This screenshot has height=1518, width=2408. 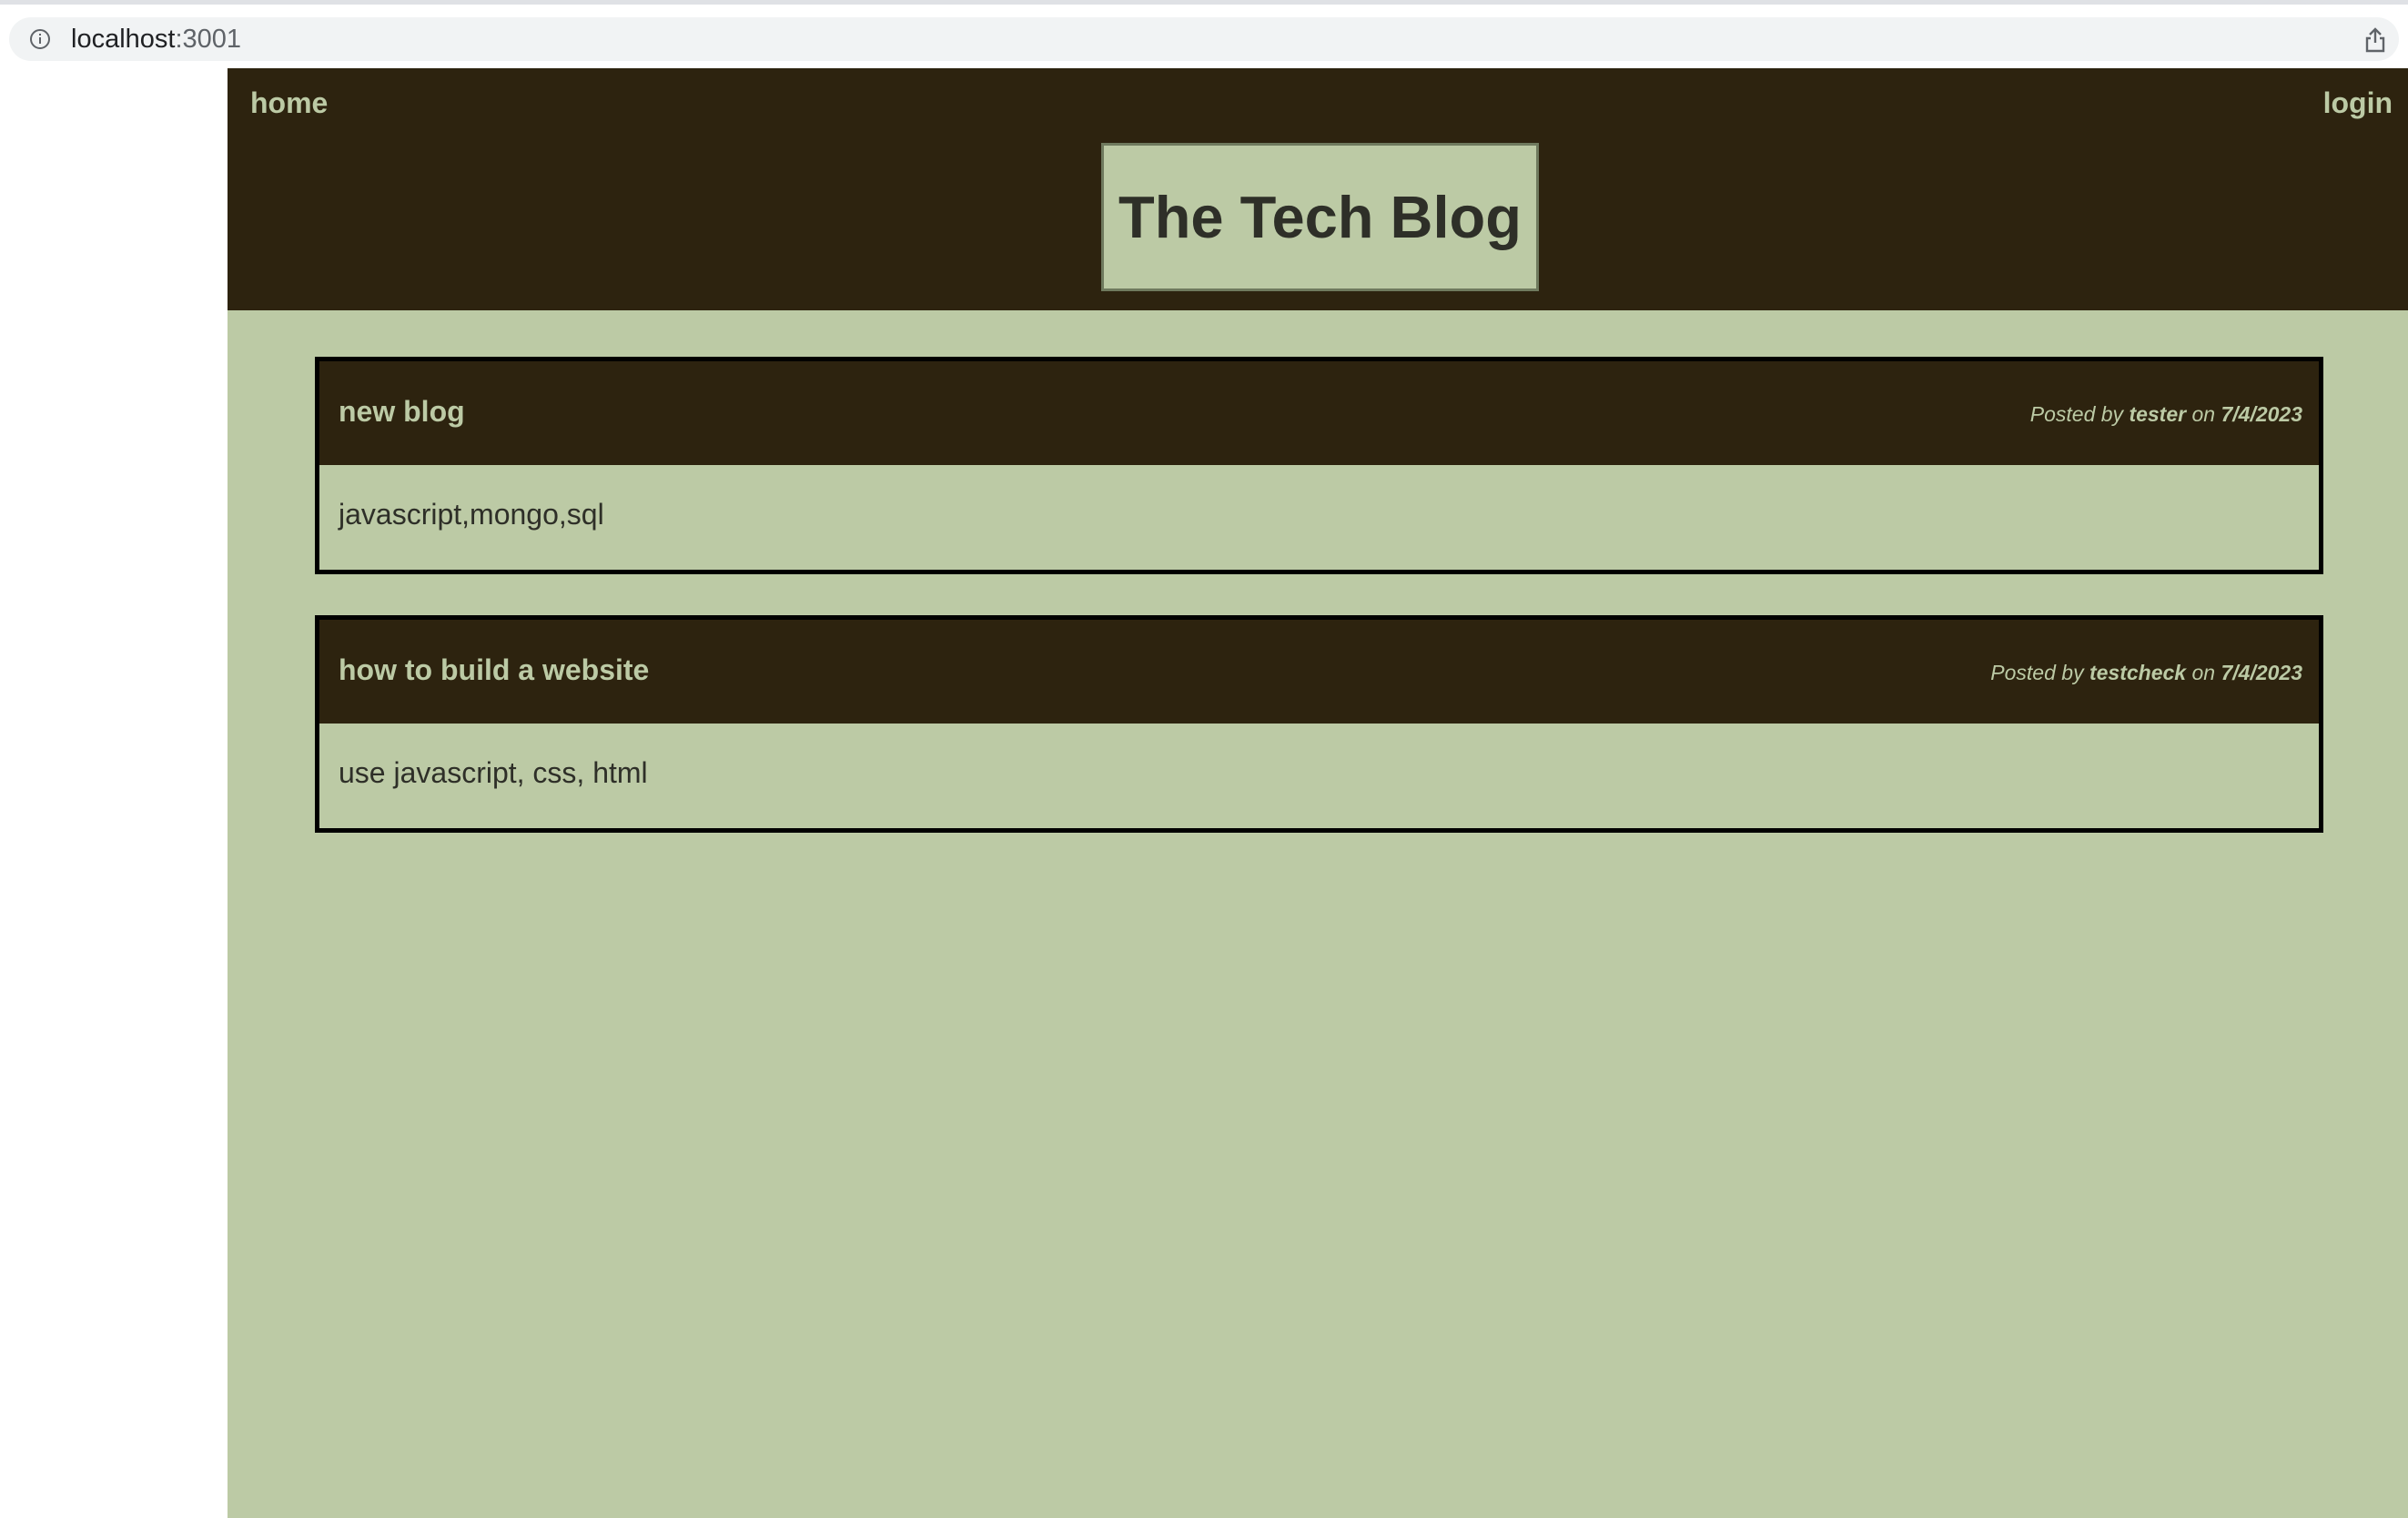 I want to click on share-icon, so click(x=2375, y=40).